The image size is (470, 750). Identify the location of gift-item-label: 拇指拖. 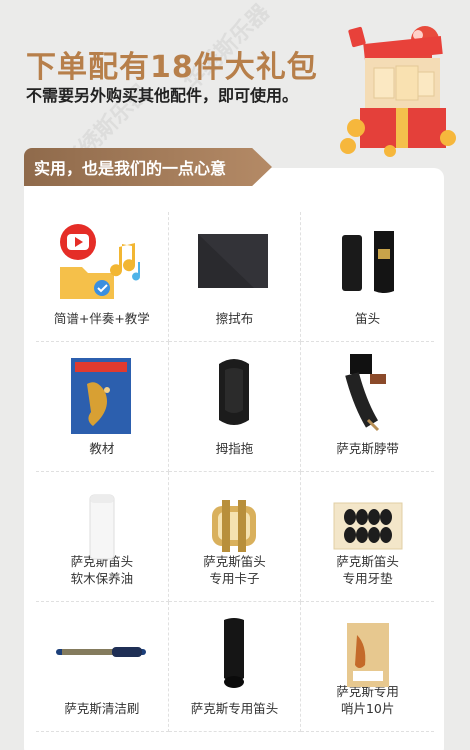
(234, 448).